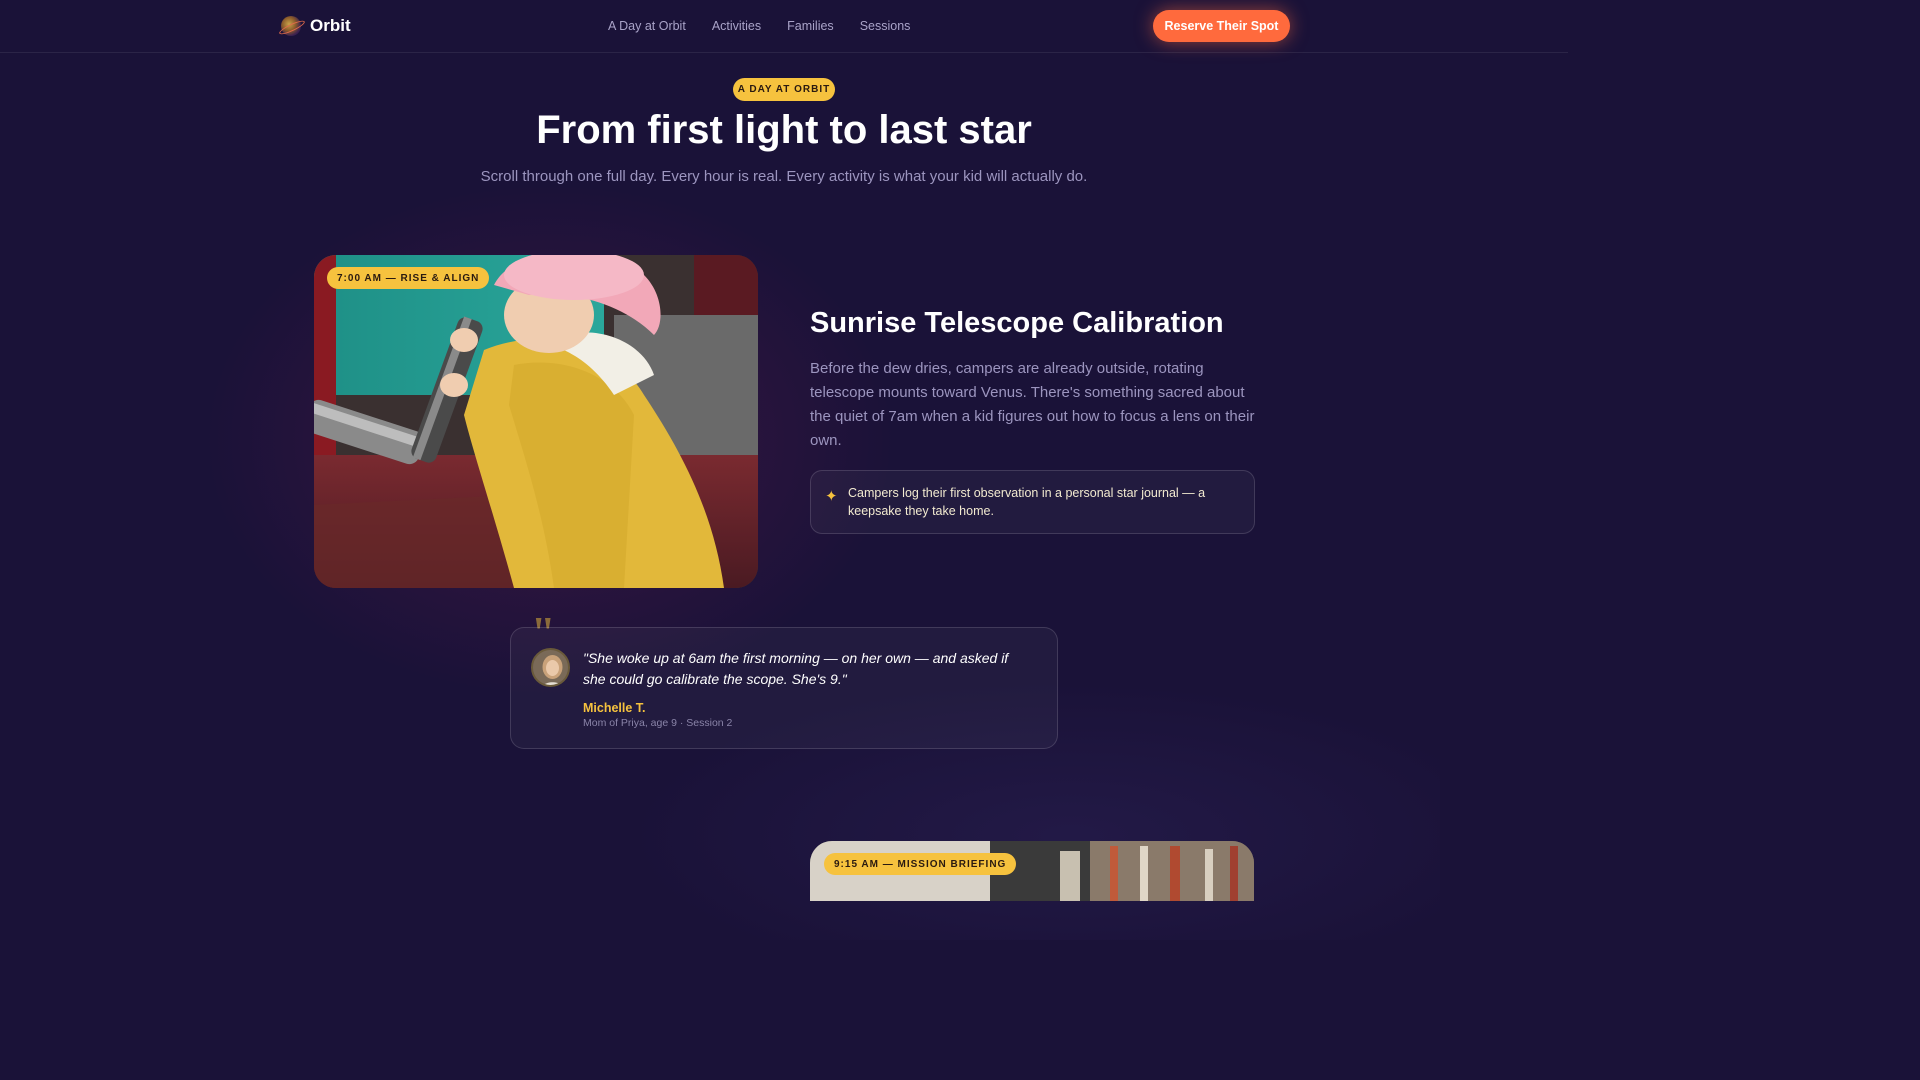 Image resolution: width=1920 pixels, height=1080 pixels. I want to click on child-with-telescope-photo, so click(536, 421).